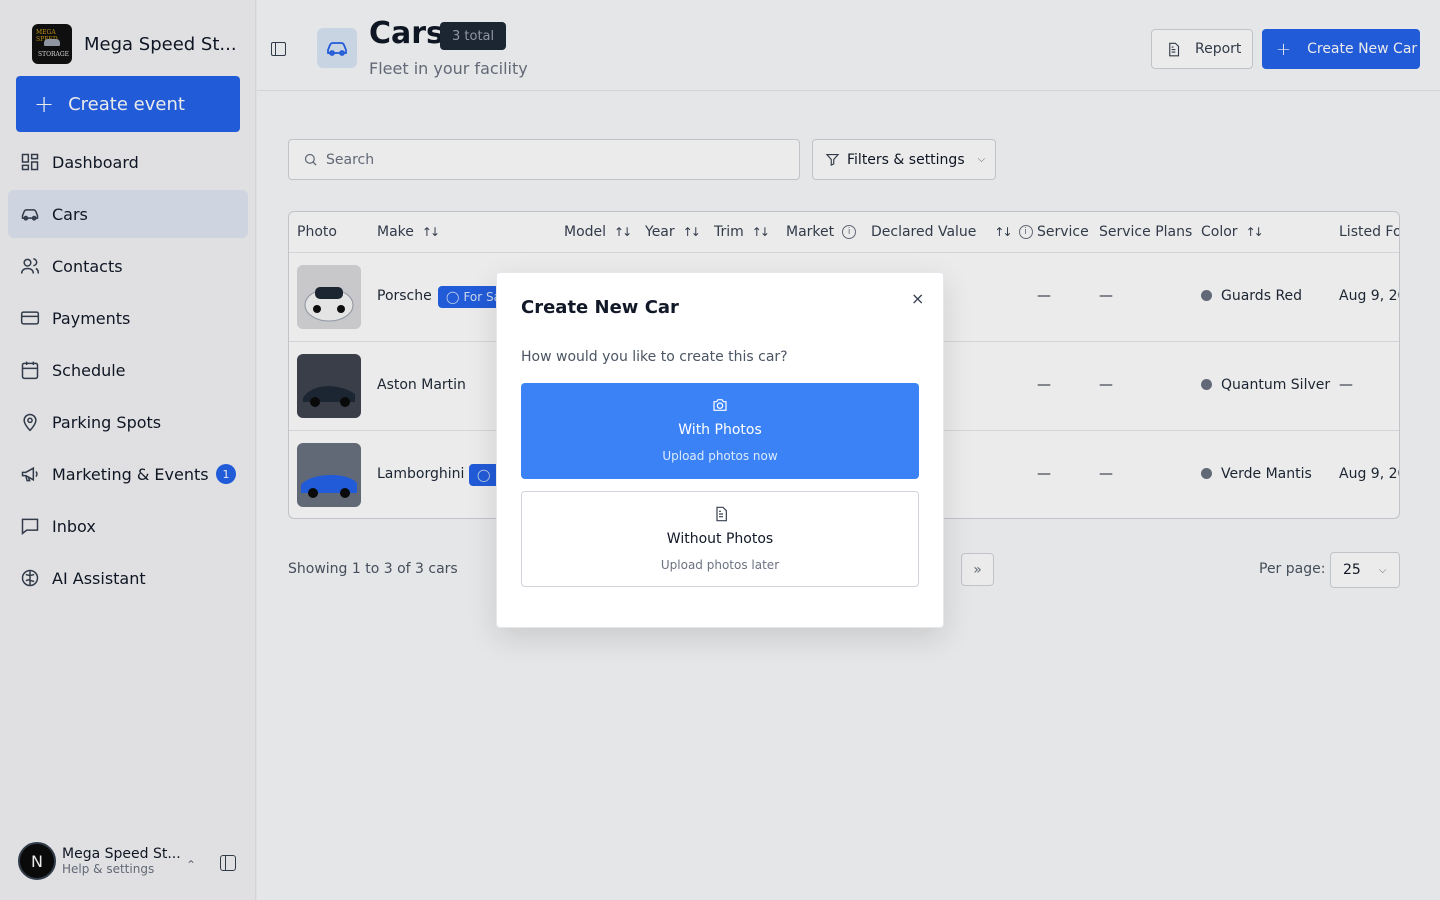  I want to click on dialog-question: How would you like to create this car?, so click(654, 357).